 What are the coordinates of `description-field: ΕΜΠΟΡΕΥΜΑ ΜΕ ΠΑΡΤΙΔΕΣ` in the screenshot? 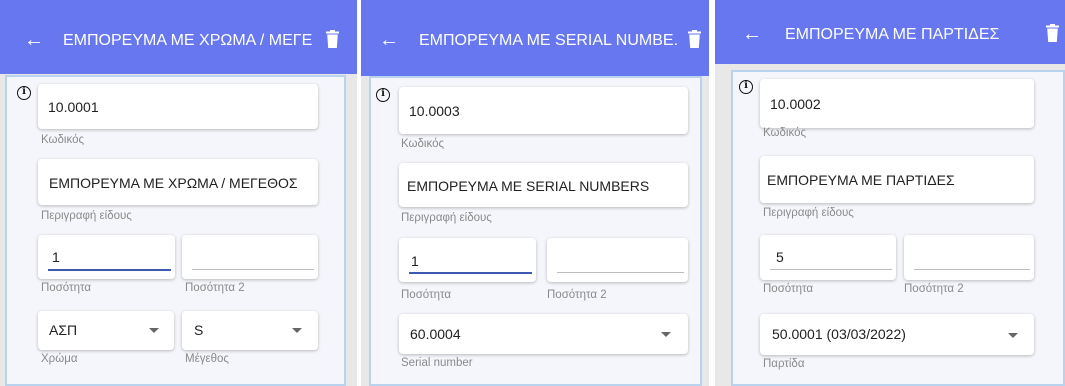 It's located at (897, 179).